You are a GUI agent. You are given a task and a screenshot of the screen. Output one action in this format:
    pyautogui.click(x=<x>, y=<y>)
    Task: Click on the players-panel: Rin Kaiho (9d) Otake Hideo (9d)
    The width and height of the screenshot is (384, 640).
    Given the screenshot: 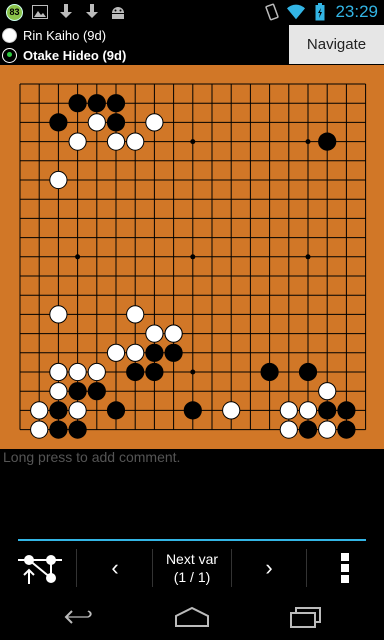 What is the action you would take?
    pyautogui.click(x=145, y=45)
    